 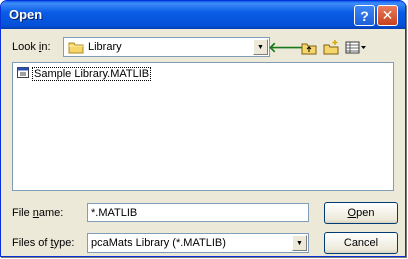 I want to click on new-folder-icon, so click(x=331, y=47).